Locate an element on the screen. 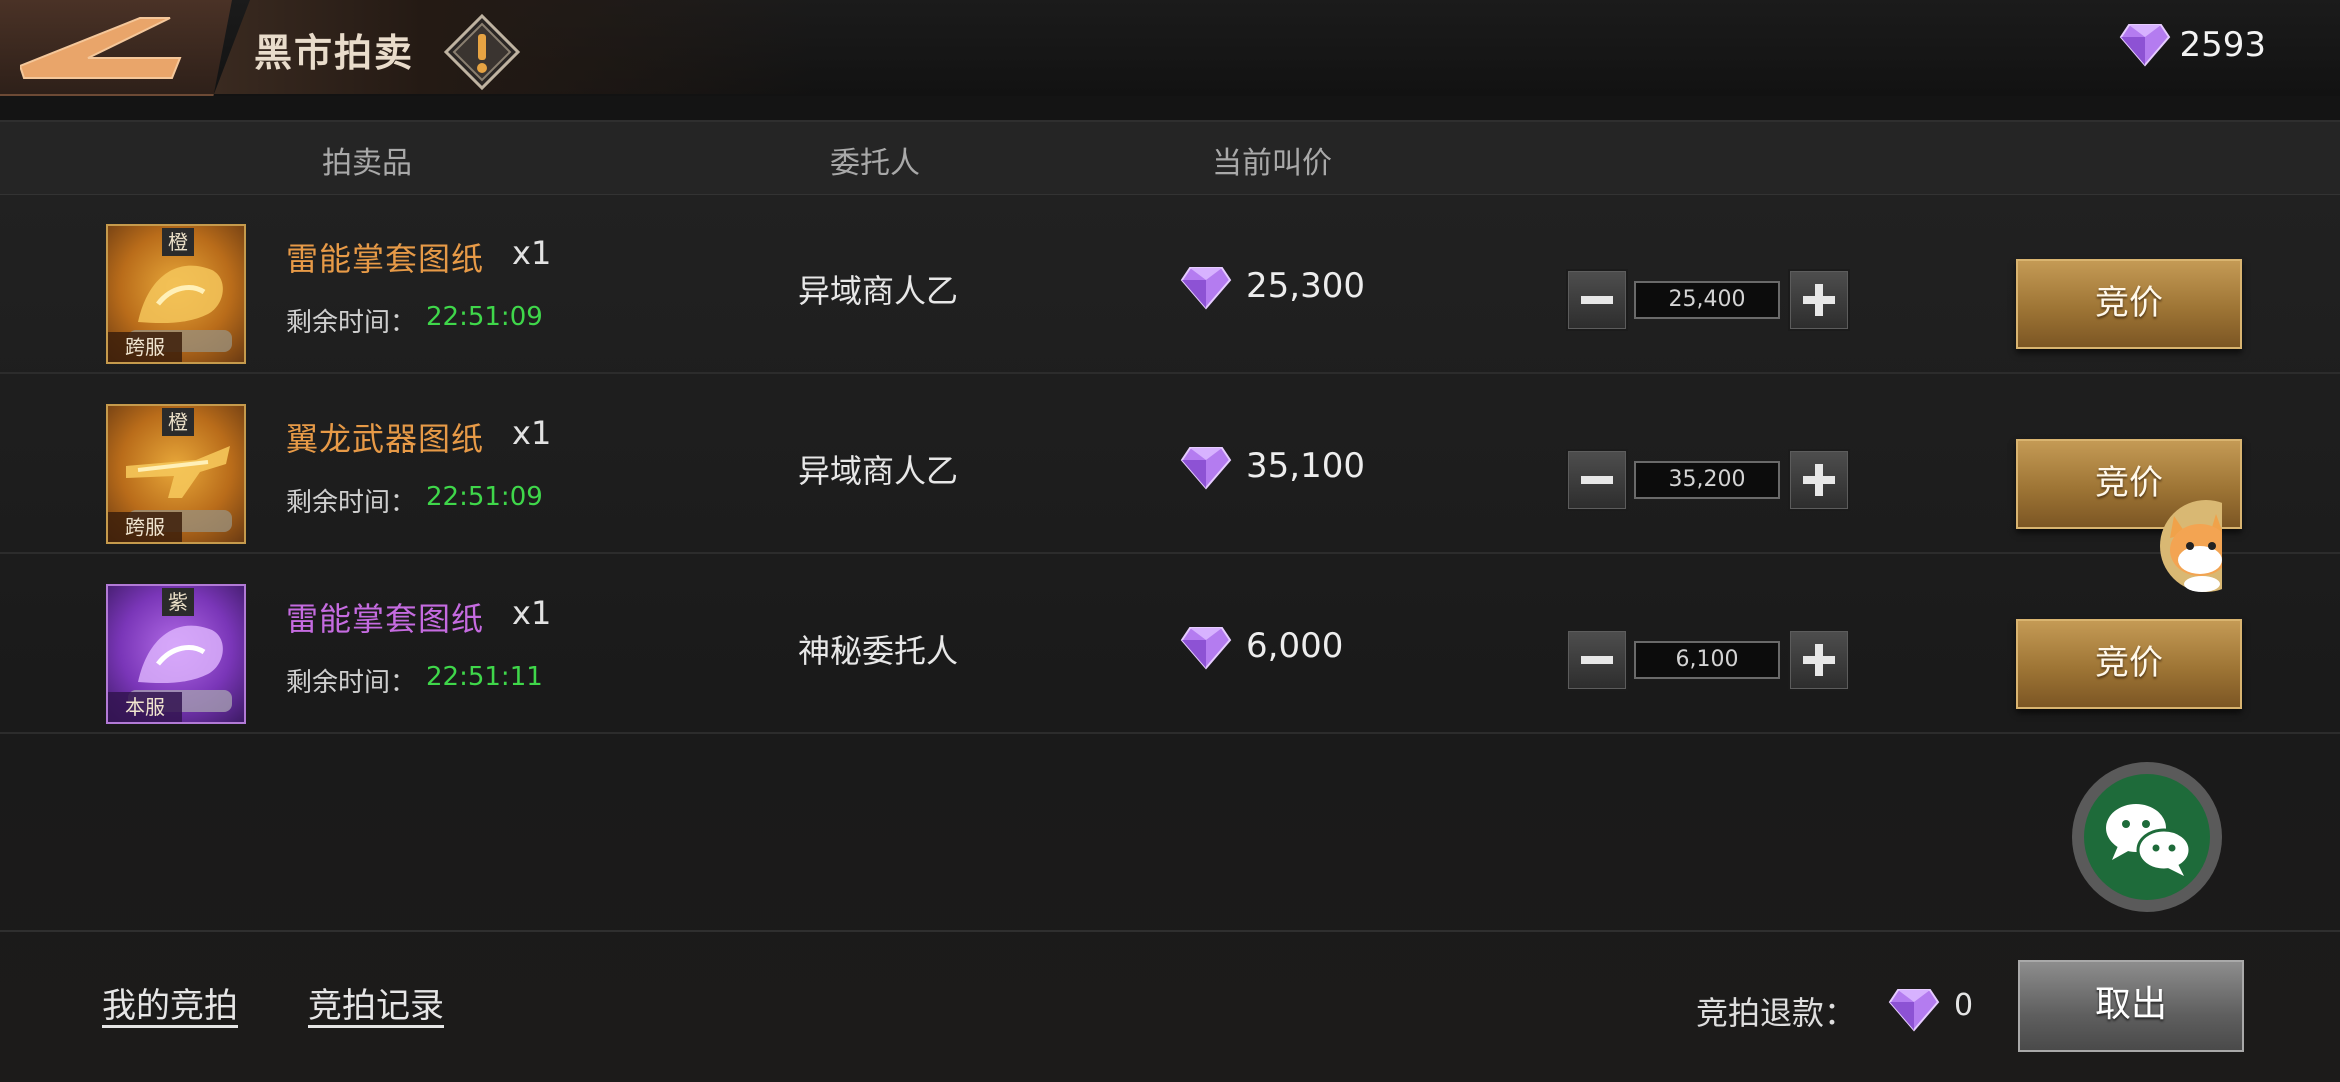 The image size is (2340, 1082). refund-label: 竞拍退款： is located at coordinates (1776, 1013).